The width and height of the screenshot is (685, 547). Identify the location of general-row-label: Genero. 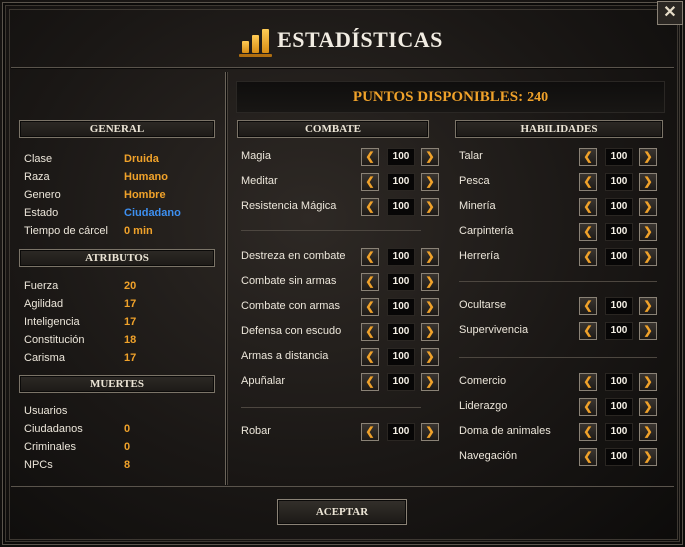
(42, 195).